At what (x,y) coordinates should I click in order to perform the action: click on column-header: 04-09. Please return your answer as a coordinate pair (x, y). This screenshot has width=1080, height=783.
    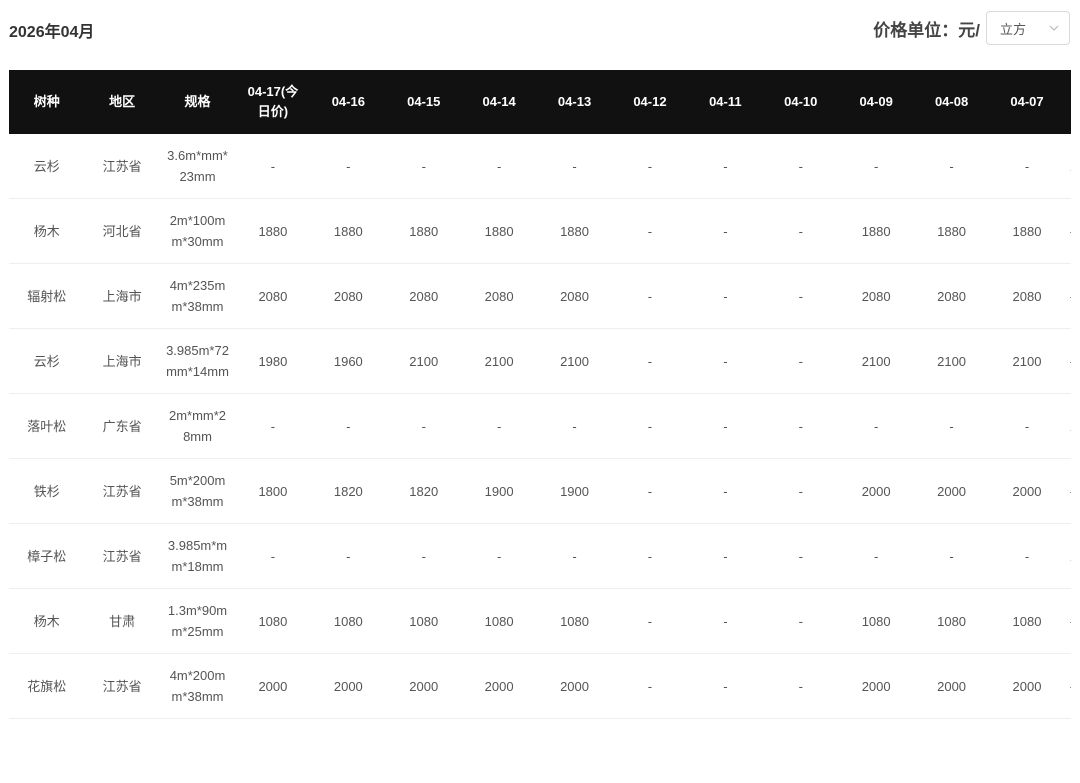
    Looking at the image, I should click on (876, 102).